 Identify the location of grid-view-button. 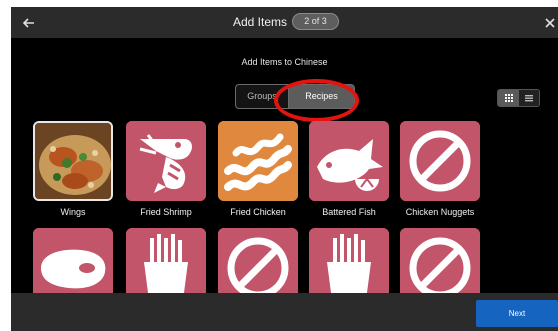
(508, 98).